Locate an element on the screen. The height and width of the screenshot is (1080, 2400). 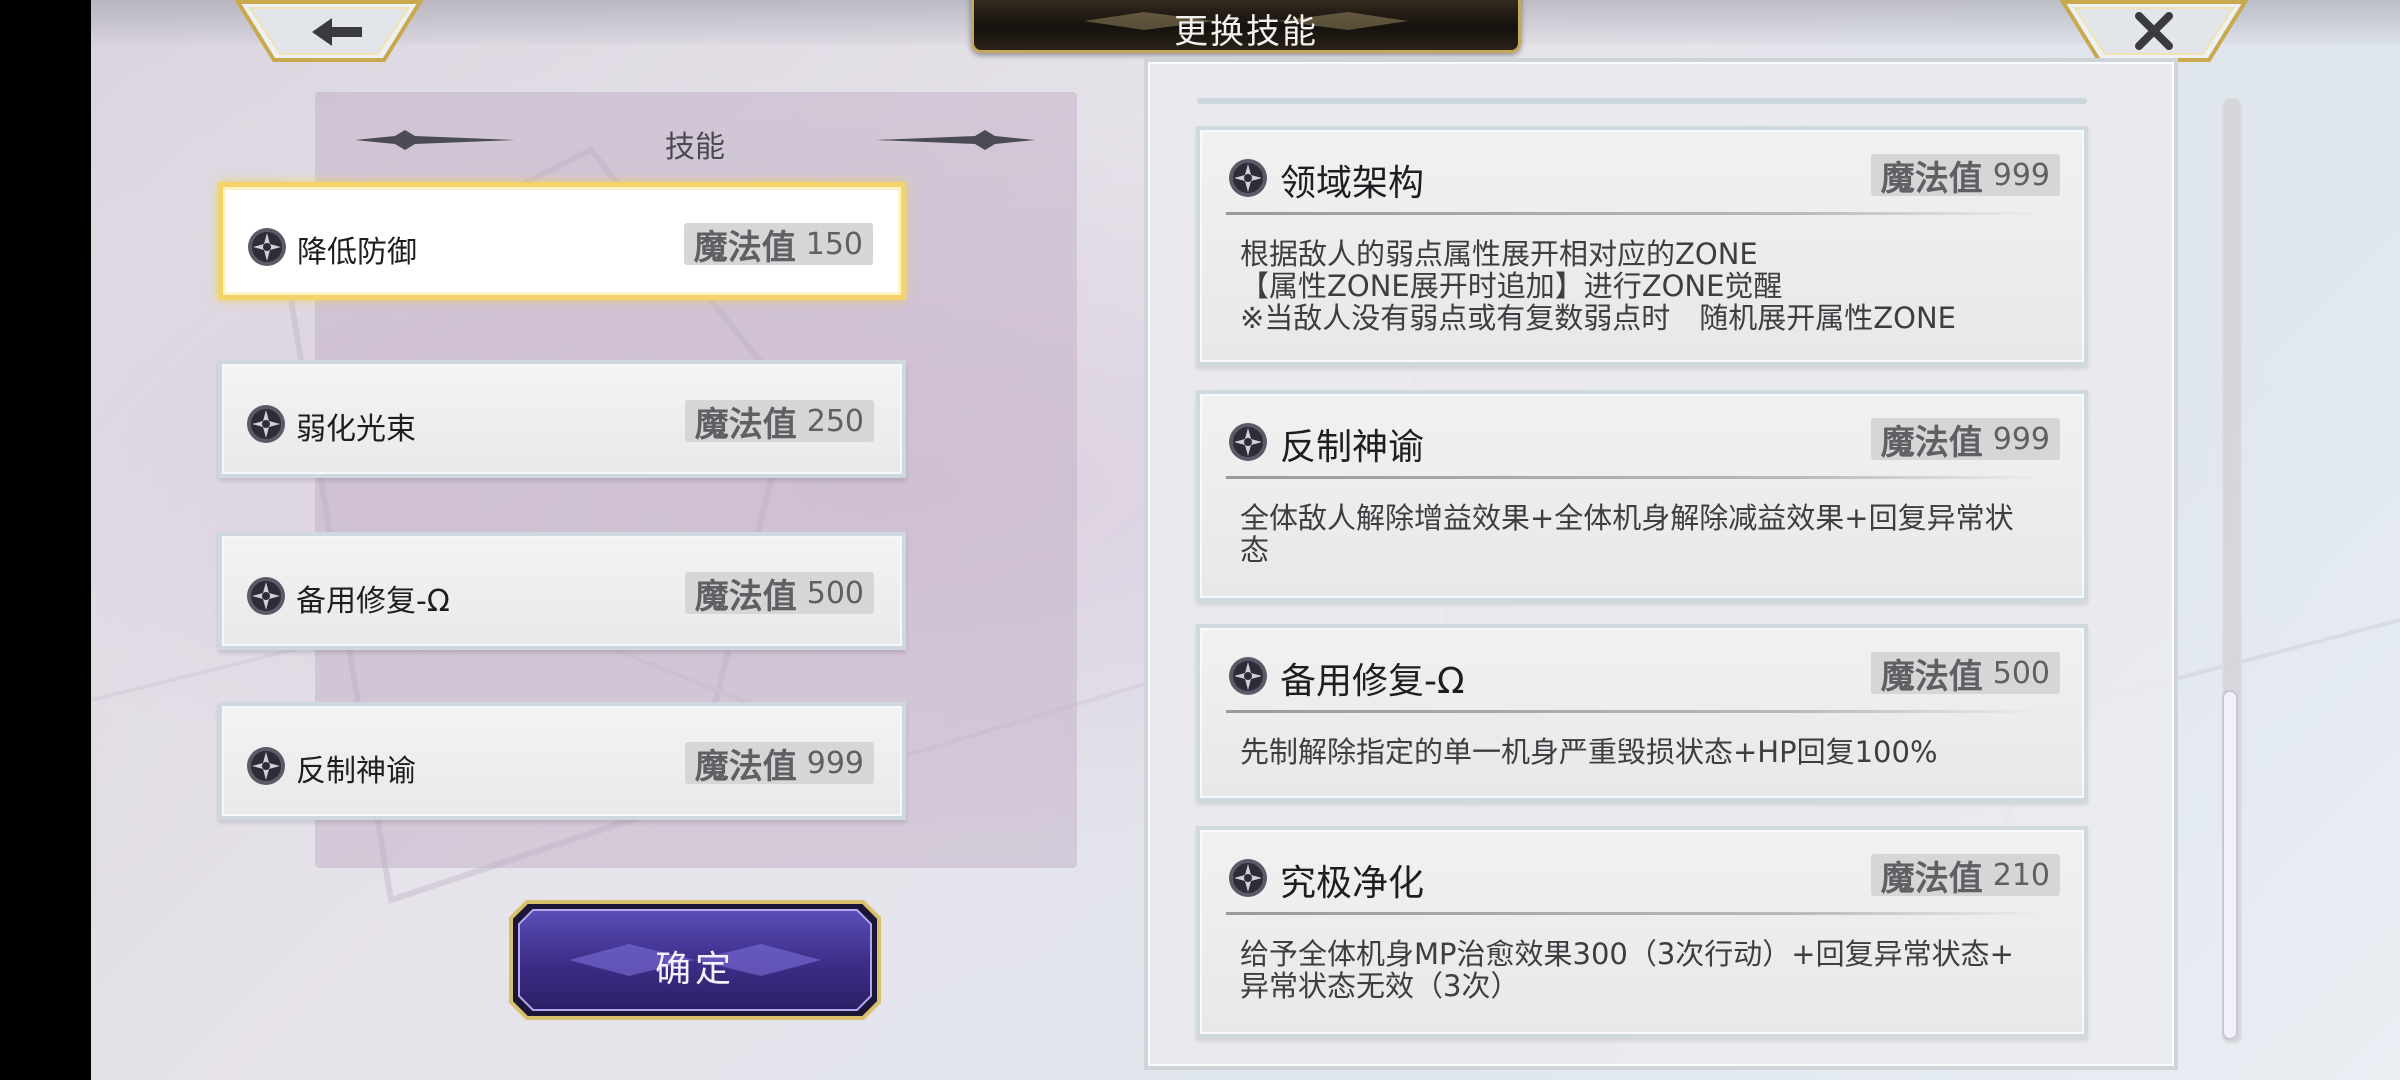
arrow-left-icon is located at coordinates (329, 31).